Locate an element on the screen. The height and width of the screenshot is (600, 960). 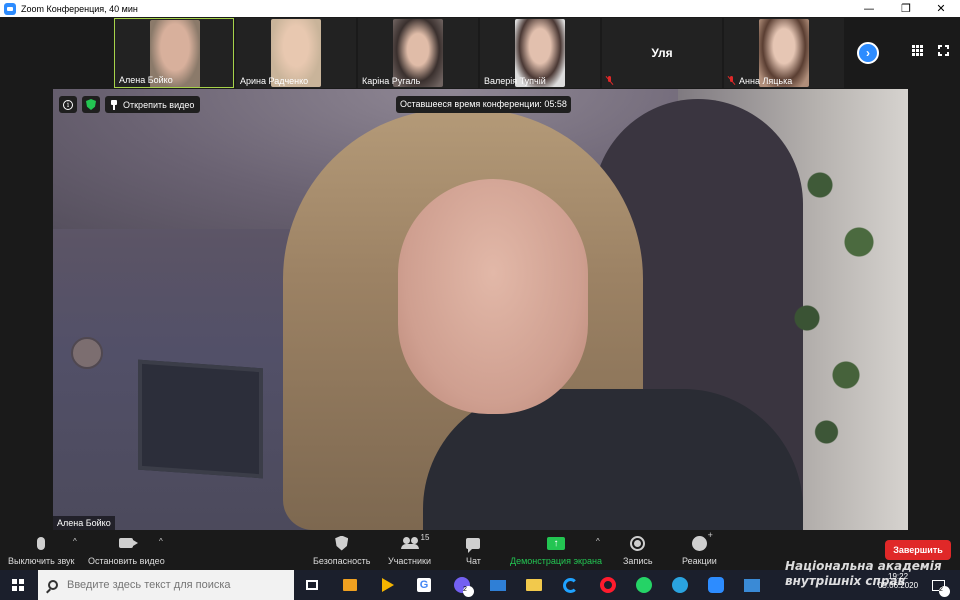
zoom-logo-icon is located at coordinates (10, 8).